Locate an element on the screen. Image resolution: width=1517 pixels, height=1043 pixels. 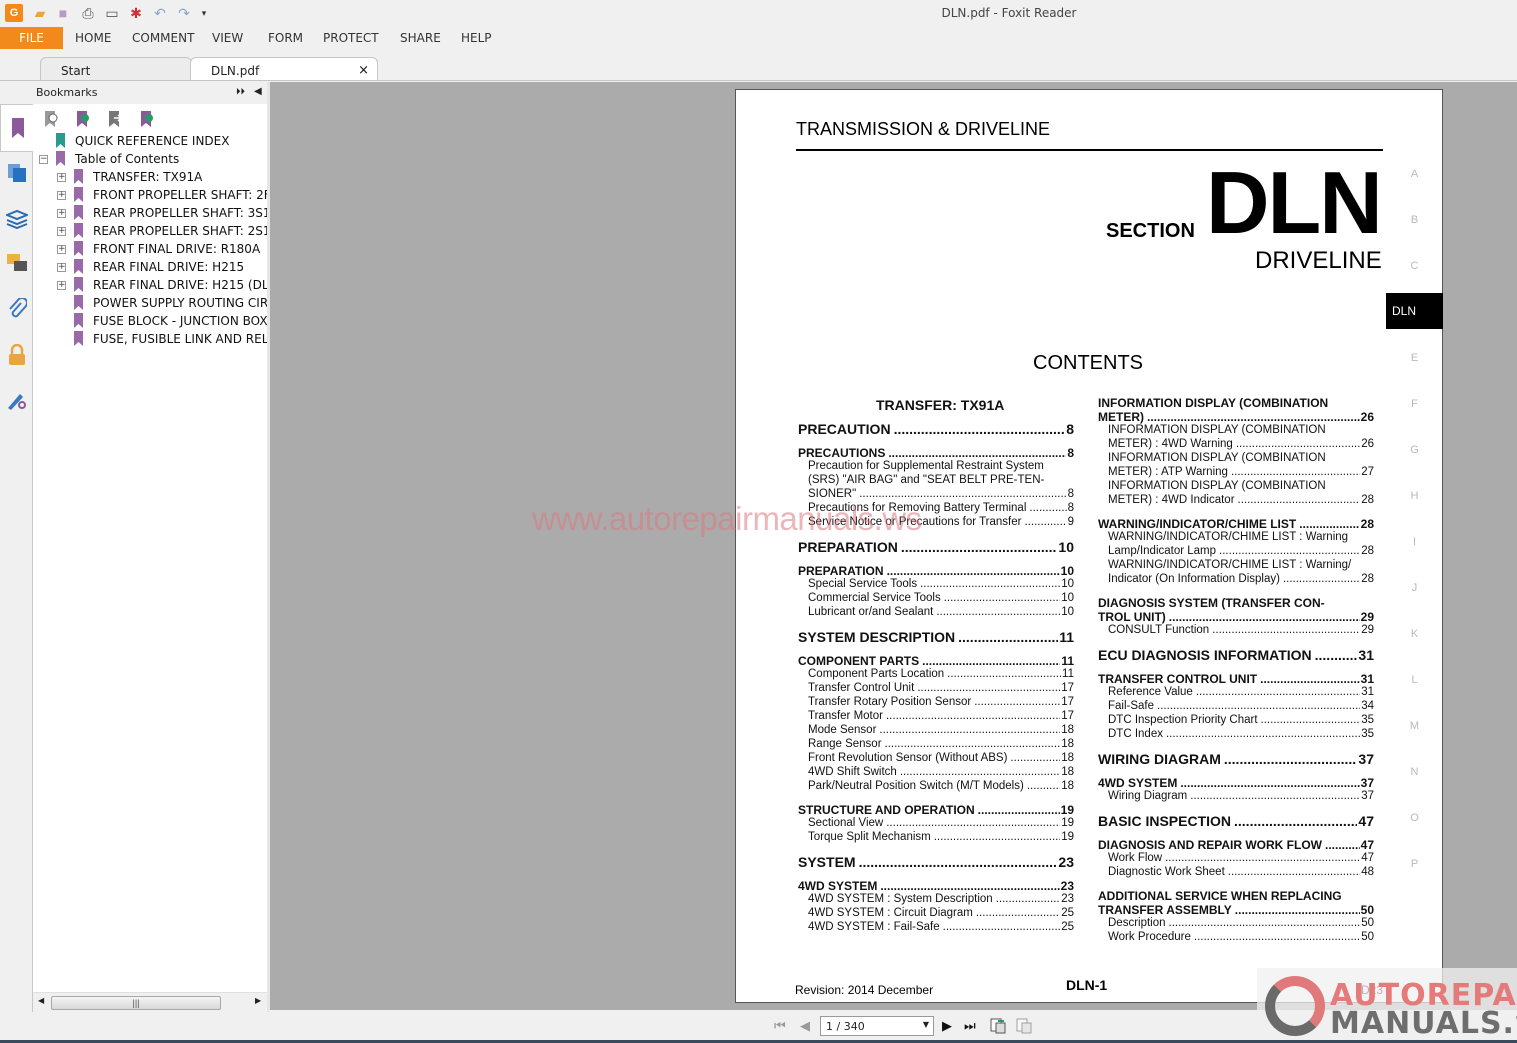
collapse-panel-icon: ◀ is located at coordinates (258, 91).